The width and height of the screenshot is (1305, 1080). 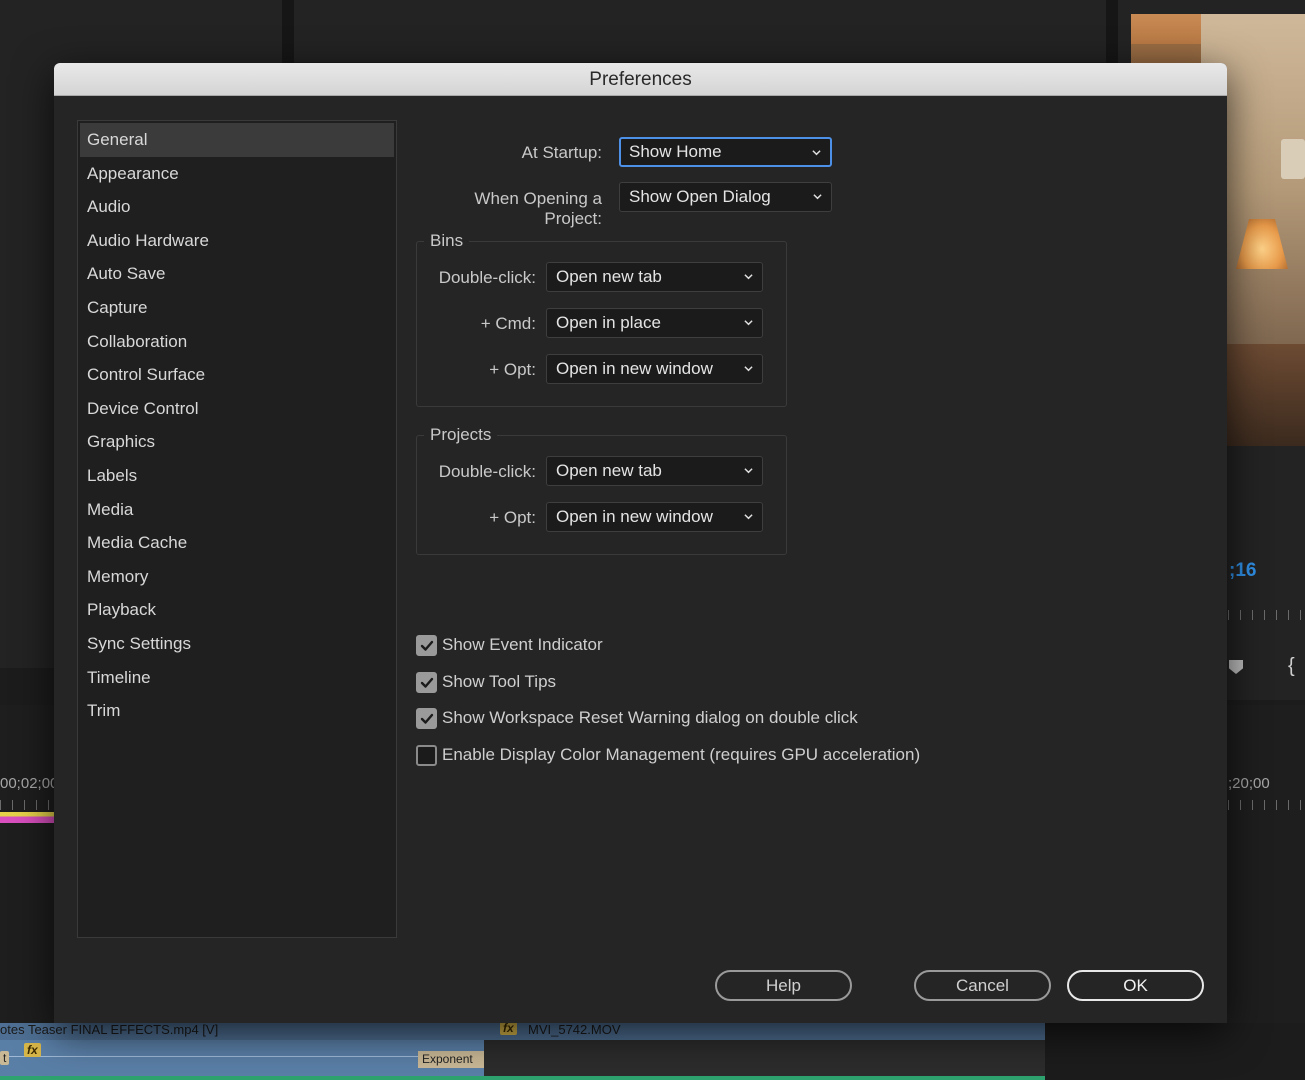 What do you see at coordinates (5, 1058) in the screenshot?
I see `clip-t-label: t` at bounding box center [5, 1058].